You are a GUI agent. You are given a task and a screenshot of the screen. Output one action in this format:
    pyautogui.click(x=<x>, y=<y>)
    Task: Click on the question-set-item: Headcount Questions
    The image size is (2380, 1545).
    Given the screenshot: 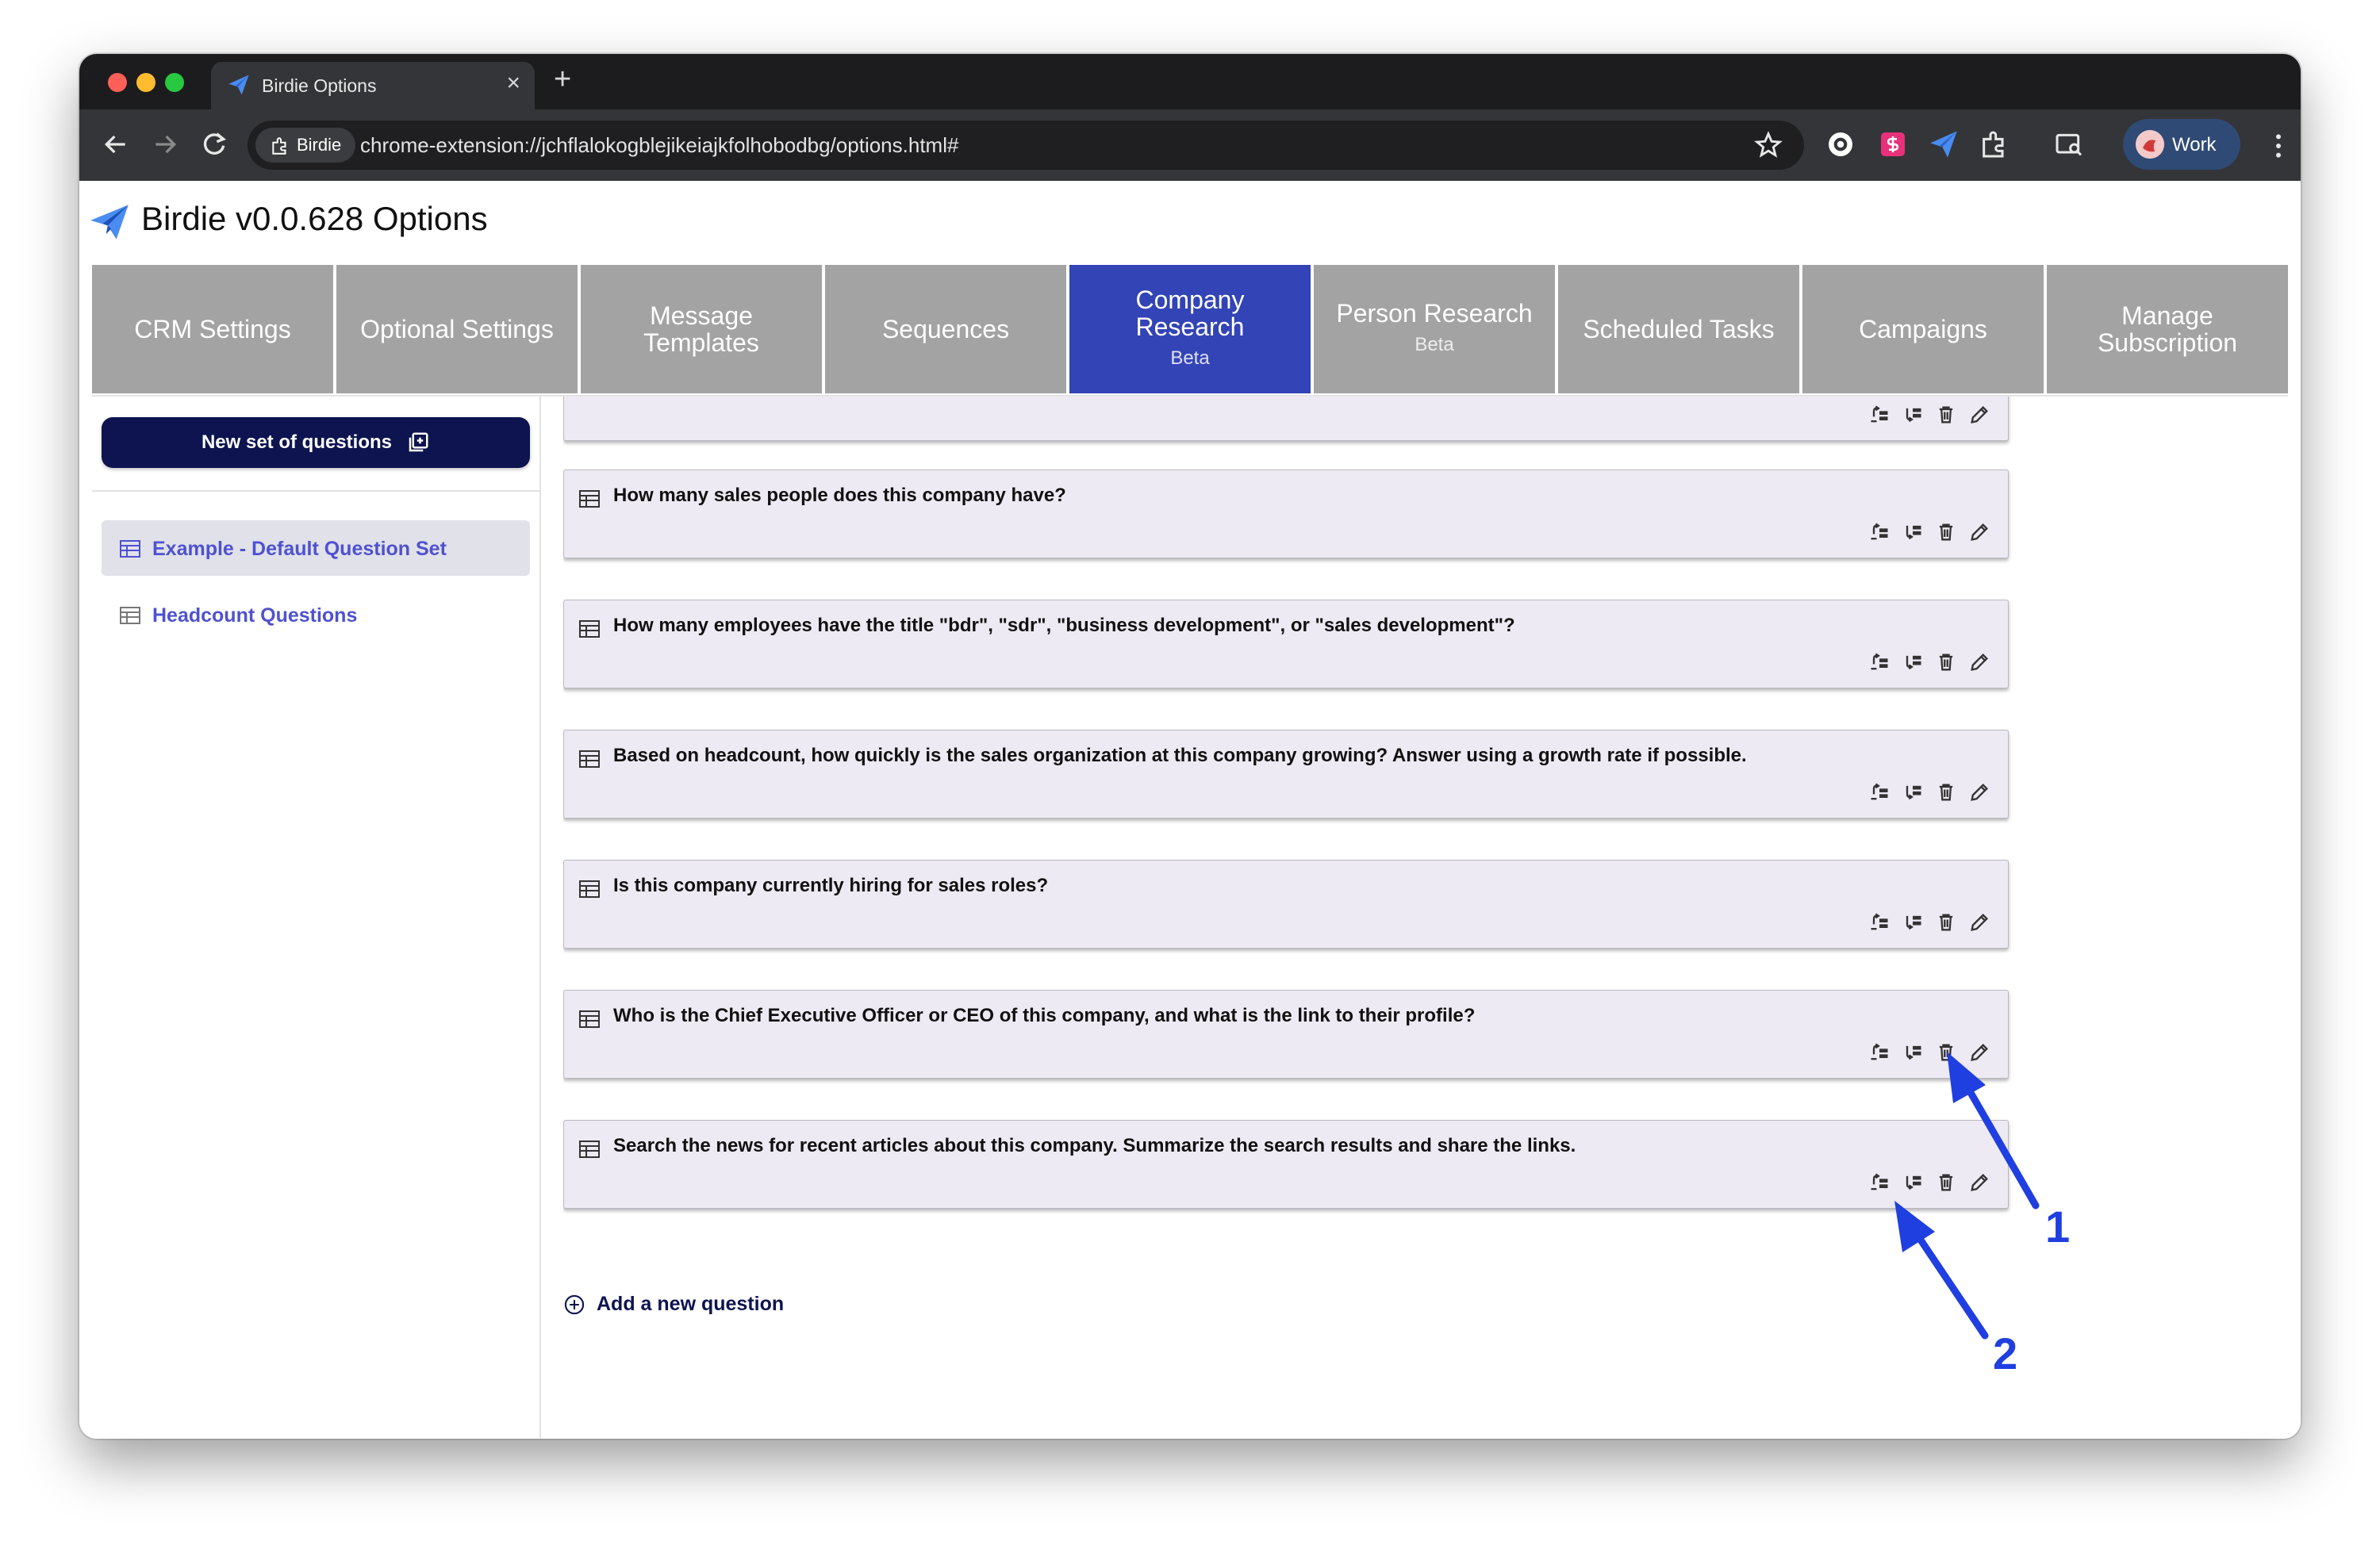 What is the action you would take?
    pyautogui.click(x=316, y=614)
    